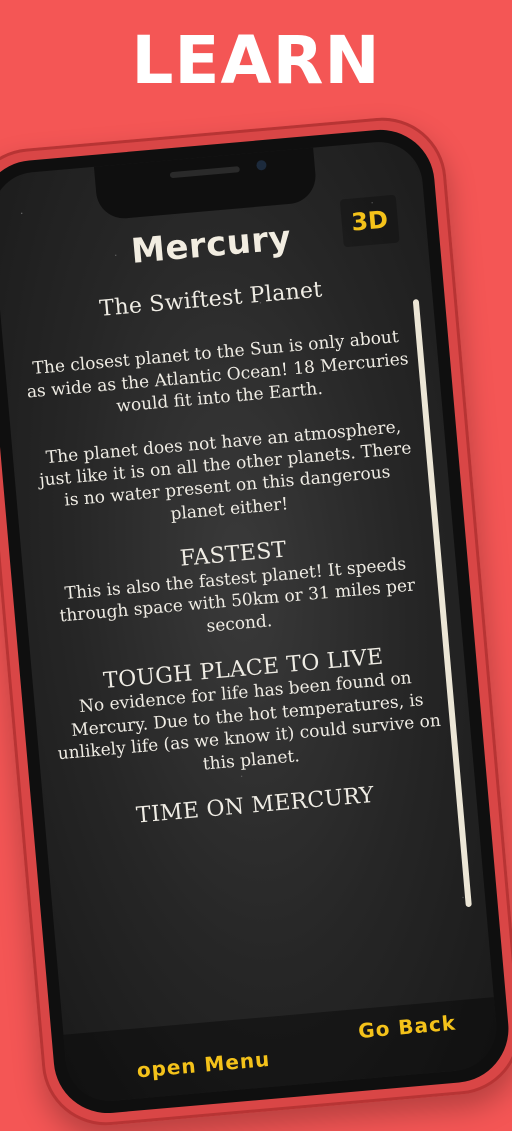 The image size is (512, 1131). Describe the element at coordinates (407, 1027) in the screenshot. I see `go-back-button: Go Back` at that location.